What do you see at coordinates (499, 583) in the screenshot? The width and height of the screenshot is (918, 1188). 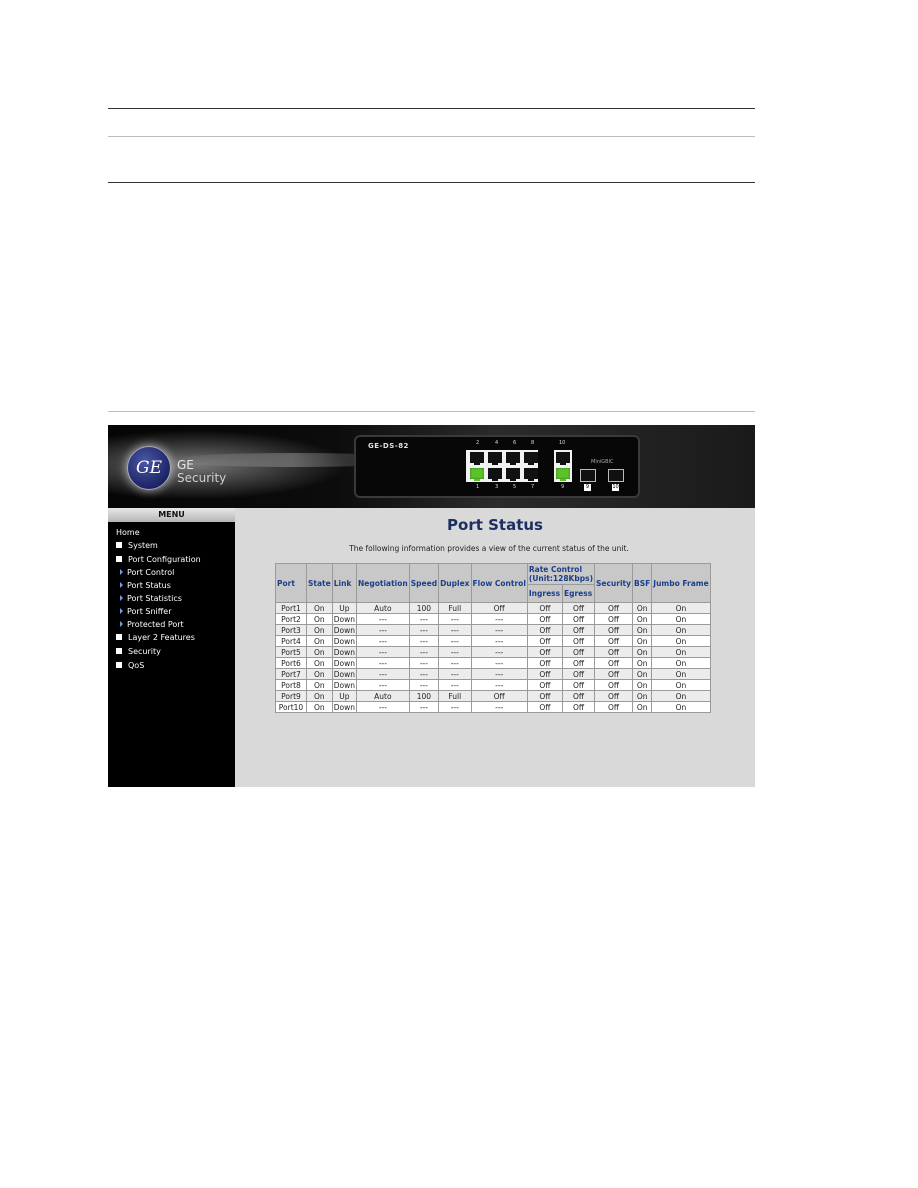 I see `col-header-flow-control: Flow Control` at bounding box center [499, 583].